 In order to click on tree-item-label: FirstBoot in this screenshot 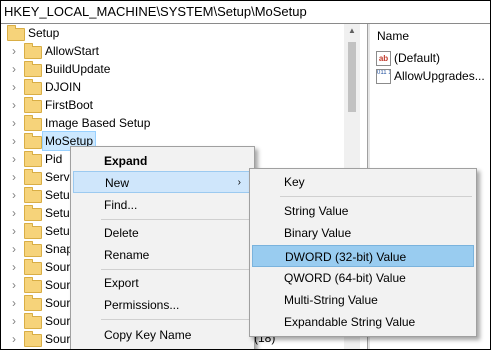, I will do `click(69, 105)`.